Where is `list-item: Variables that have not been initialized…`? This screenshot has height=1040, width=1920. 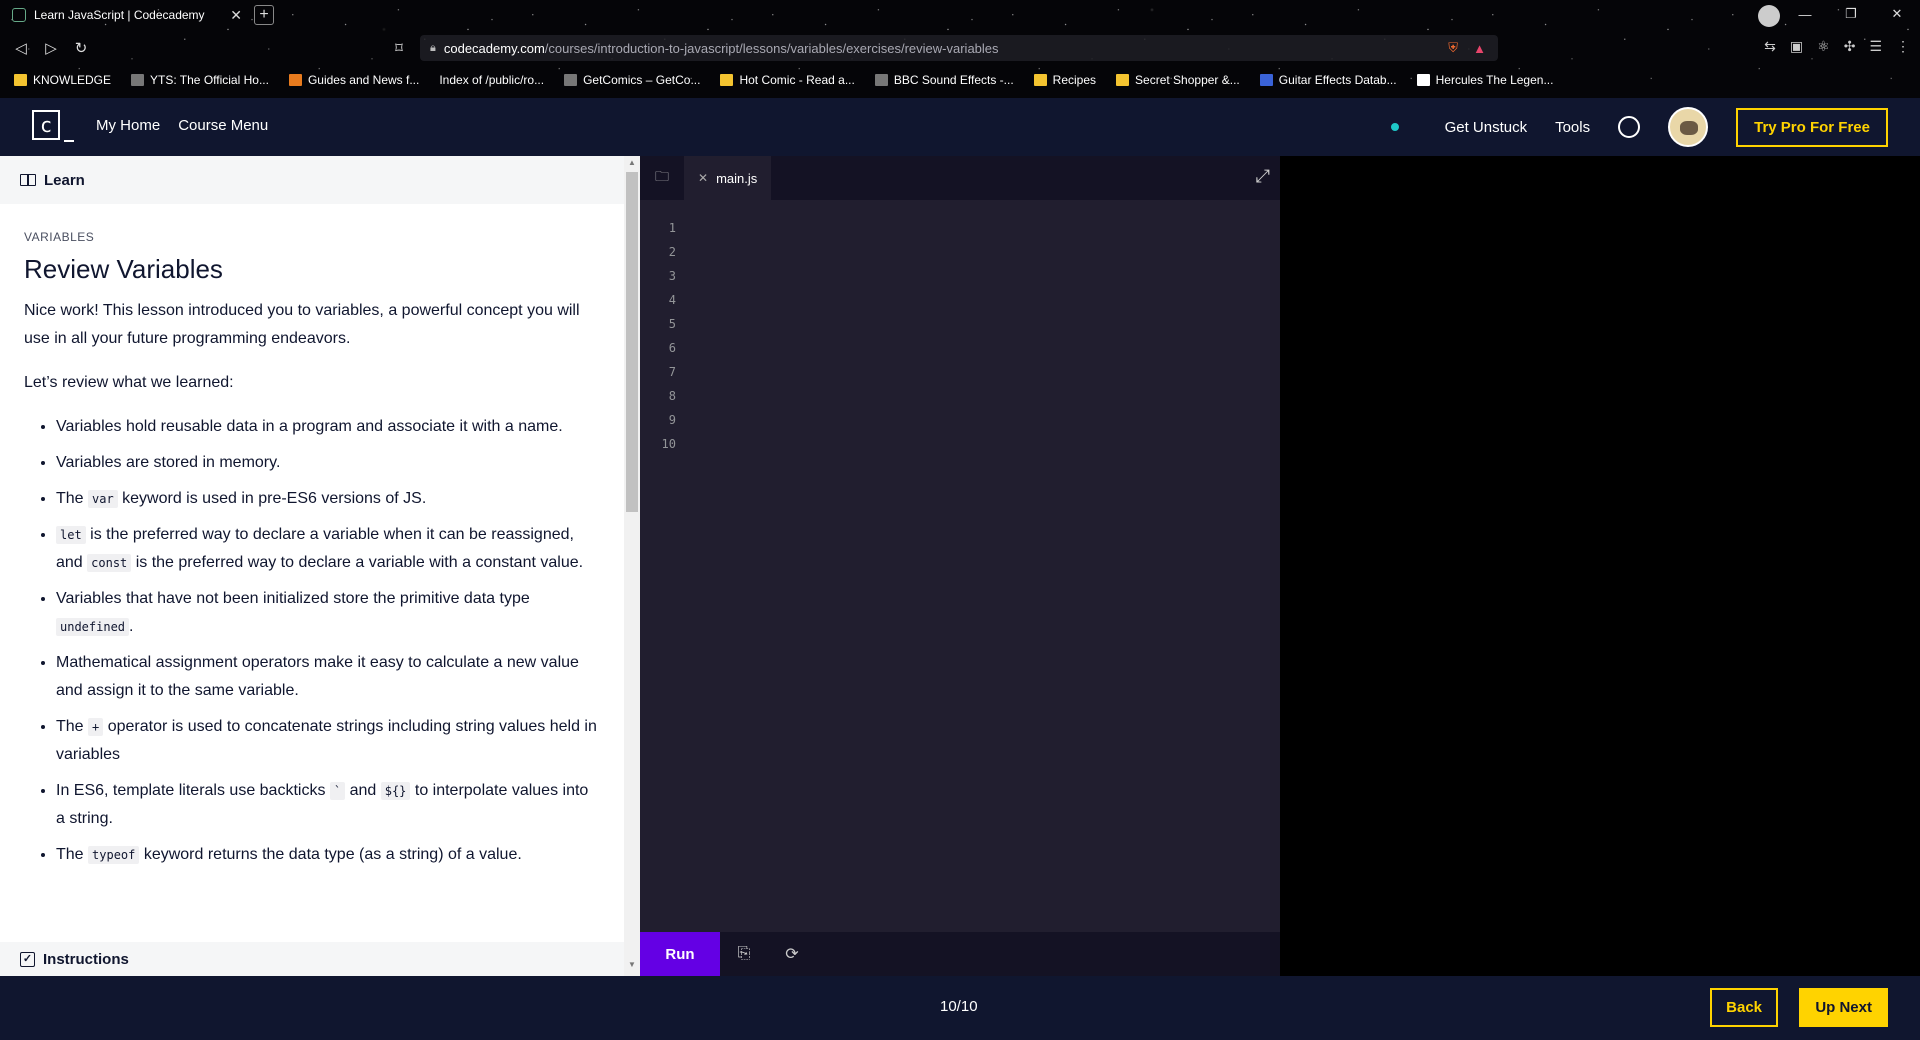
list-item: Variables that have not been initialized… is located at coordinates (328, 613).